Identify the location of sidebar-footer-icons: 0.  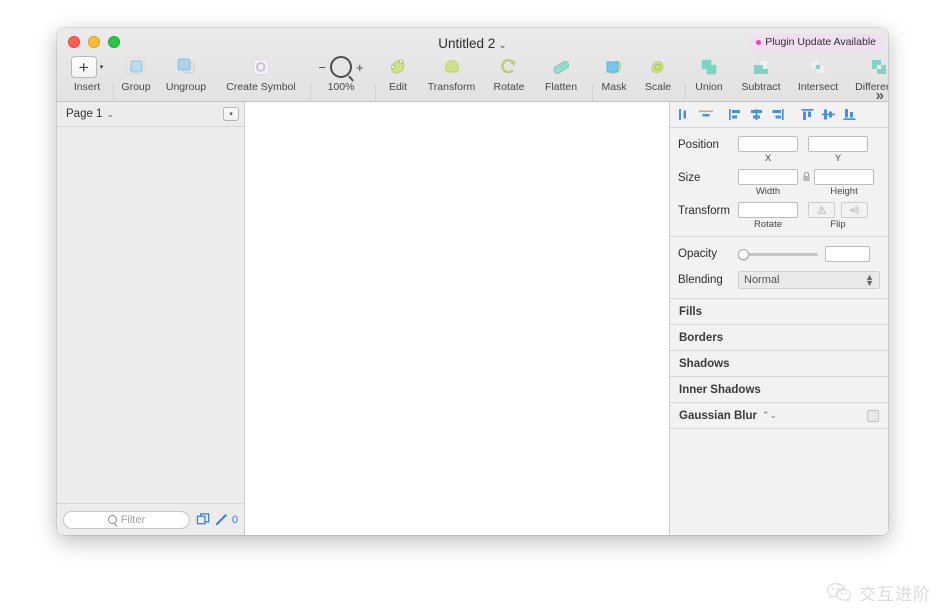
(217, 519).